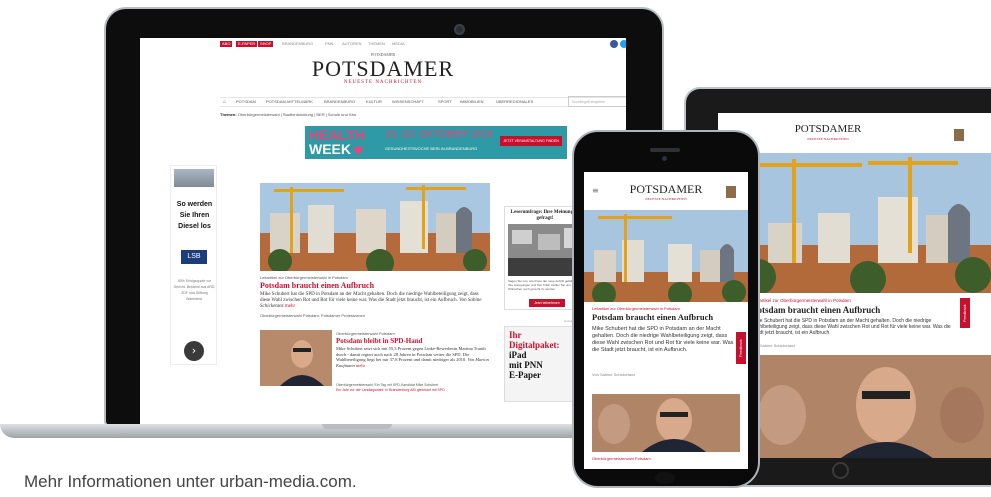 This screenshot has width=991, height=497. Describe the element at coordinates (339, 101) in the screenshot. I see `nav-item-brandenburg: BRANDENBURG` at that location.